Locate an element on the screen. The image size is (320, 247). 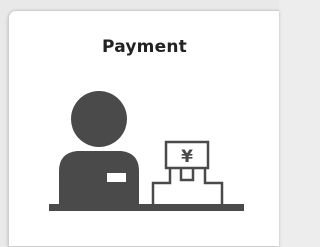
cashier-head-shape is located at coordinates (99, 119).